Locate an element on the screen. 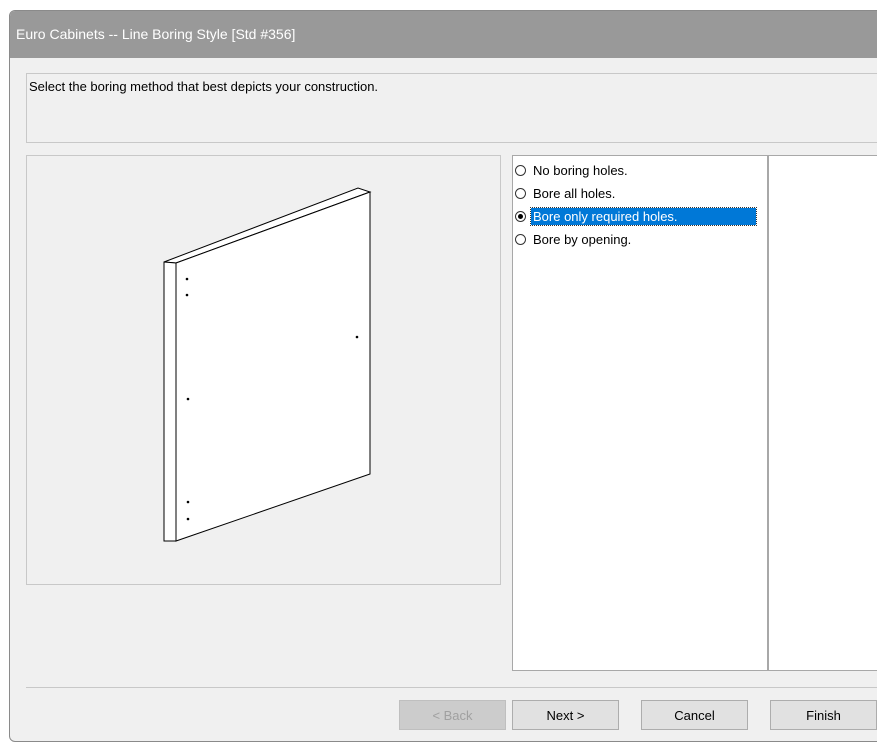 The image size is (877, 743). option-bore-all-holes: Bore all holes. is located at coordinates (566, 193).